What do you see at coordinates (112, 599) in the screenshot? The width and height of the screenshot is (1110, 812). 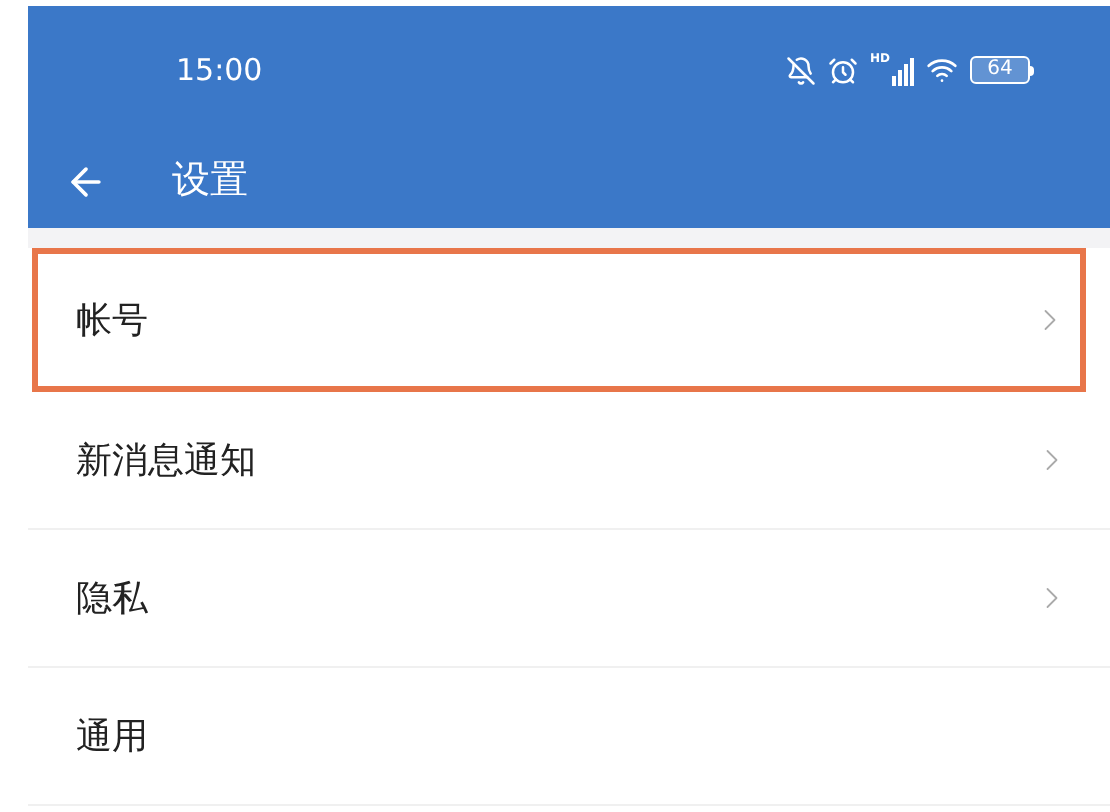 I see `item-label: 隐私` at bounding box center [112, 599].